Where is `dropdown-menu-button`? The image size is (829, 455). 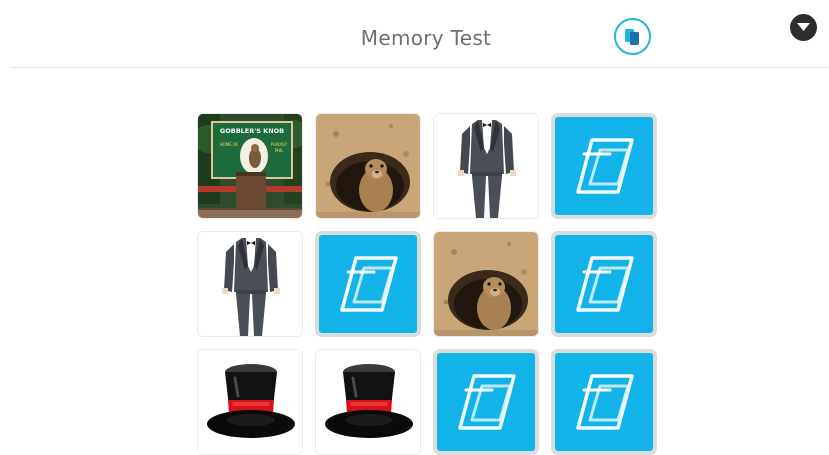 dropdown-menu-button is located at coordinates (803, 27).